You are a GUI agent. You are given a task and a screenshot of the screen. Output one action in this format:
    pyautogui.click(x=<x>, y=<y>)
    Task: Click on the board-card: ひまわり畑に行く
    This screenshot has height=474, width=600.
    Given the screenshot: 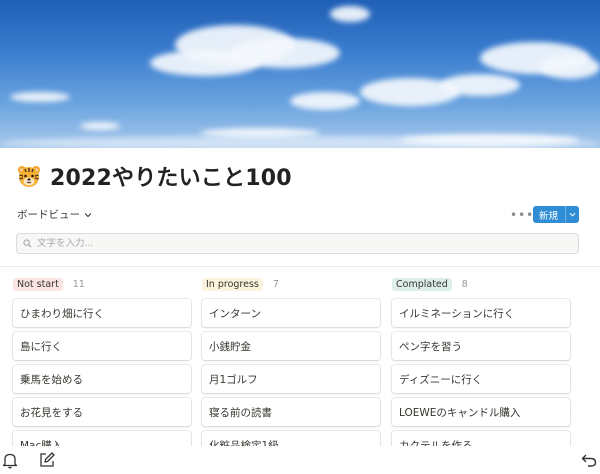 What is the action you would take?
    pyautogui.click(x=102, y=313)
    